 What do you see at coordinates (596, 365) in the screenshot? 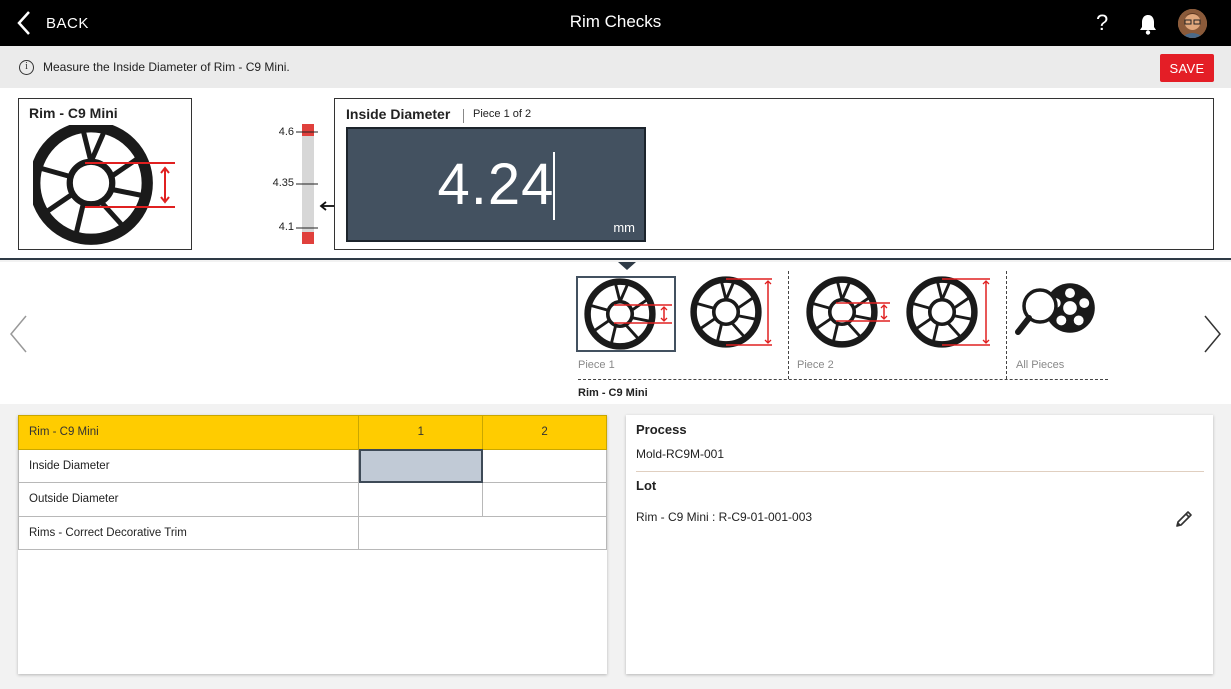
I see `piece1-label: Piece 1` at bounding box center [596, 365].